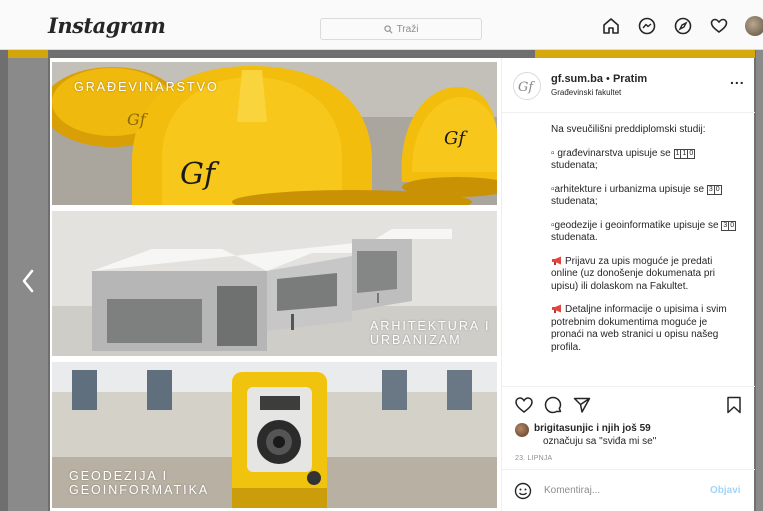 This screenshot has width=763, height=511. I want to click on post-author: gf.sum.ba • Pratim, so click(599, 79).